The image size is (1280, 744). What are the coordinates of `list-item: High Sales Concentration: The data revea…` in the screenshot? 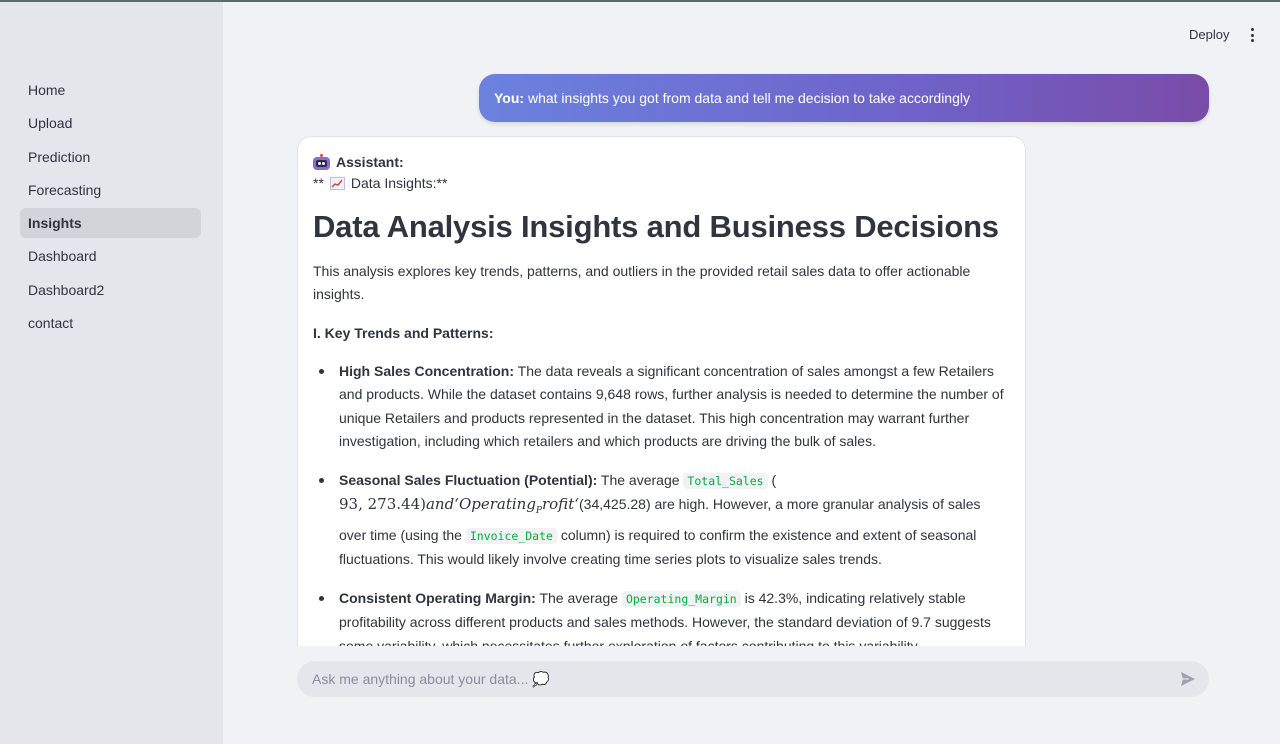 It's located at (661, 407).